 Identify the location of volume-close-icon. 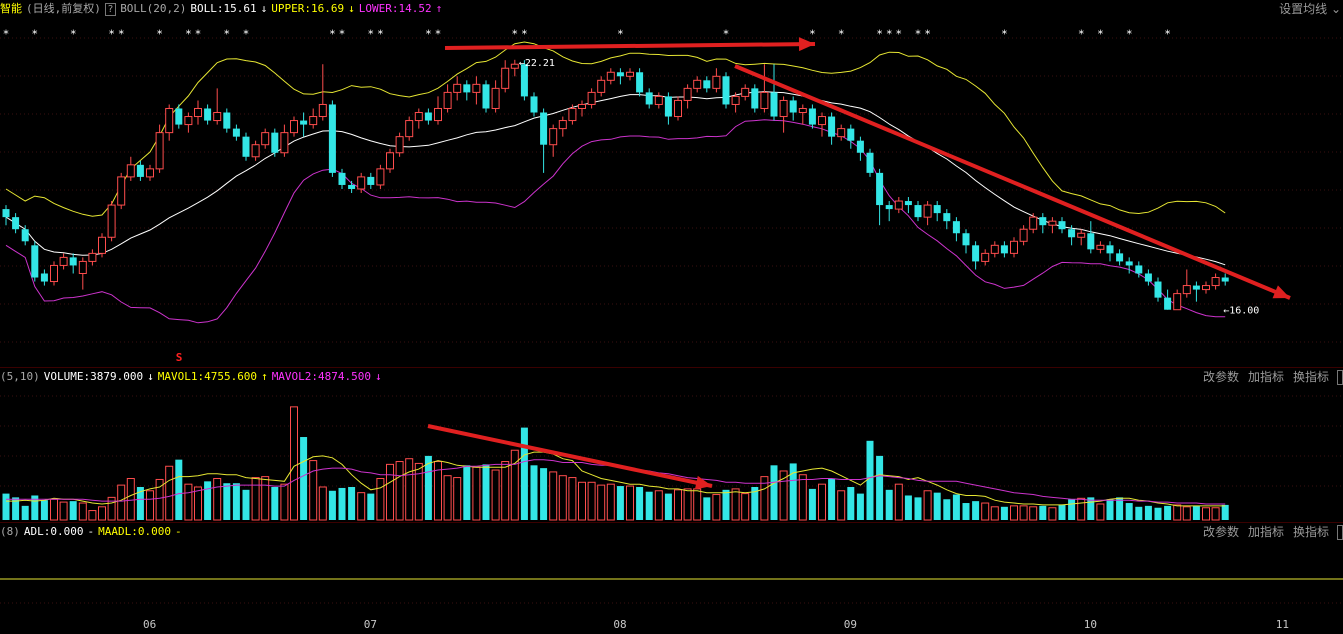
(1340, 377).